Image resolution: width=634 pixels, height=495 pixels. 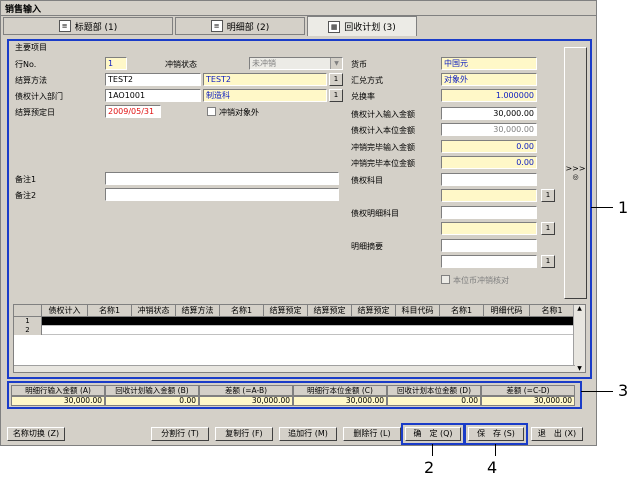 I want to click on settlement-method-label: 结算方法, so click(x=31, y=80).